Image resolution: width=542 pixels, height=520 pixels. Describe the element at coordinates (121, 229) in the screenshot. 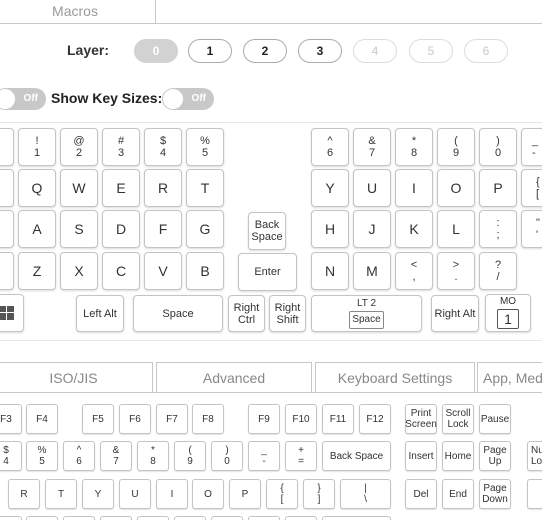

I see `key-d: D` at that location.